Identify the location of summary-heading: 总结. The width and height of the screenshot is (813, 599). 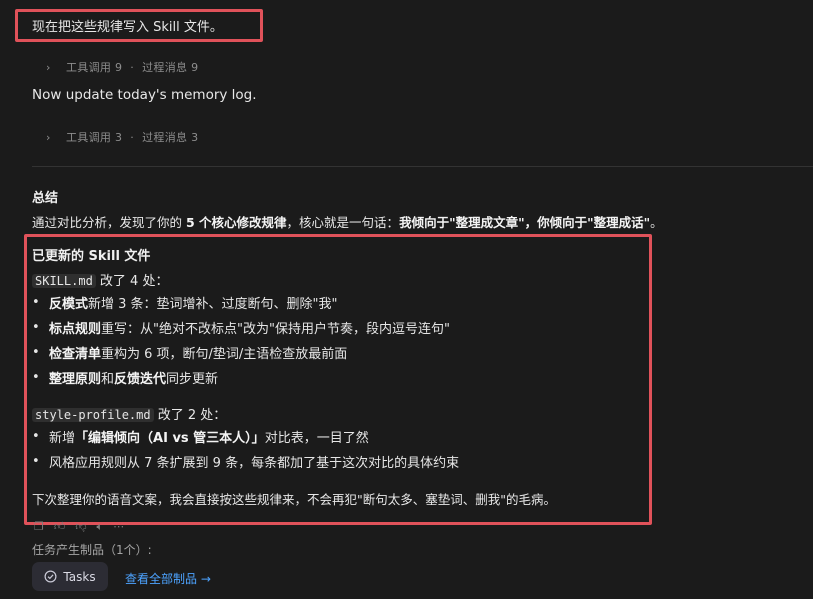
(45, 198).